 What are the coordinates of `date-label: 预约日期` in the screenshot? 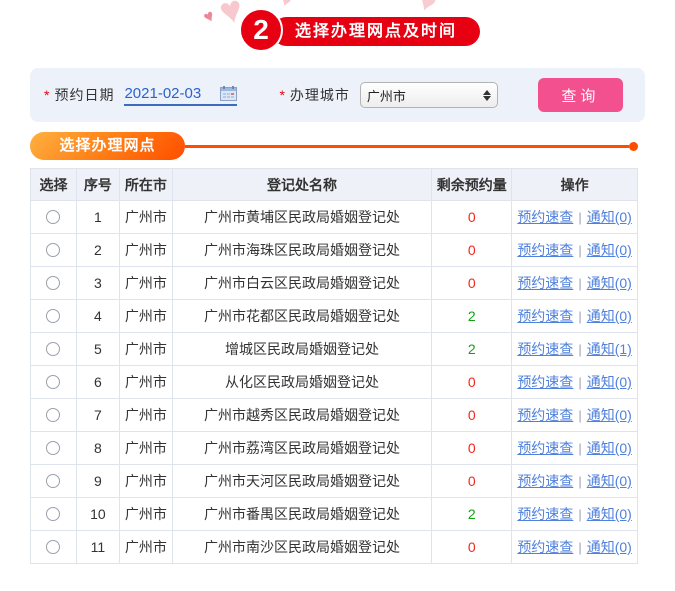 It's located at (84, 95).